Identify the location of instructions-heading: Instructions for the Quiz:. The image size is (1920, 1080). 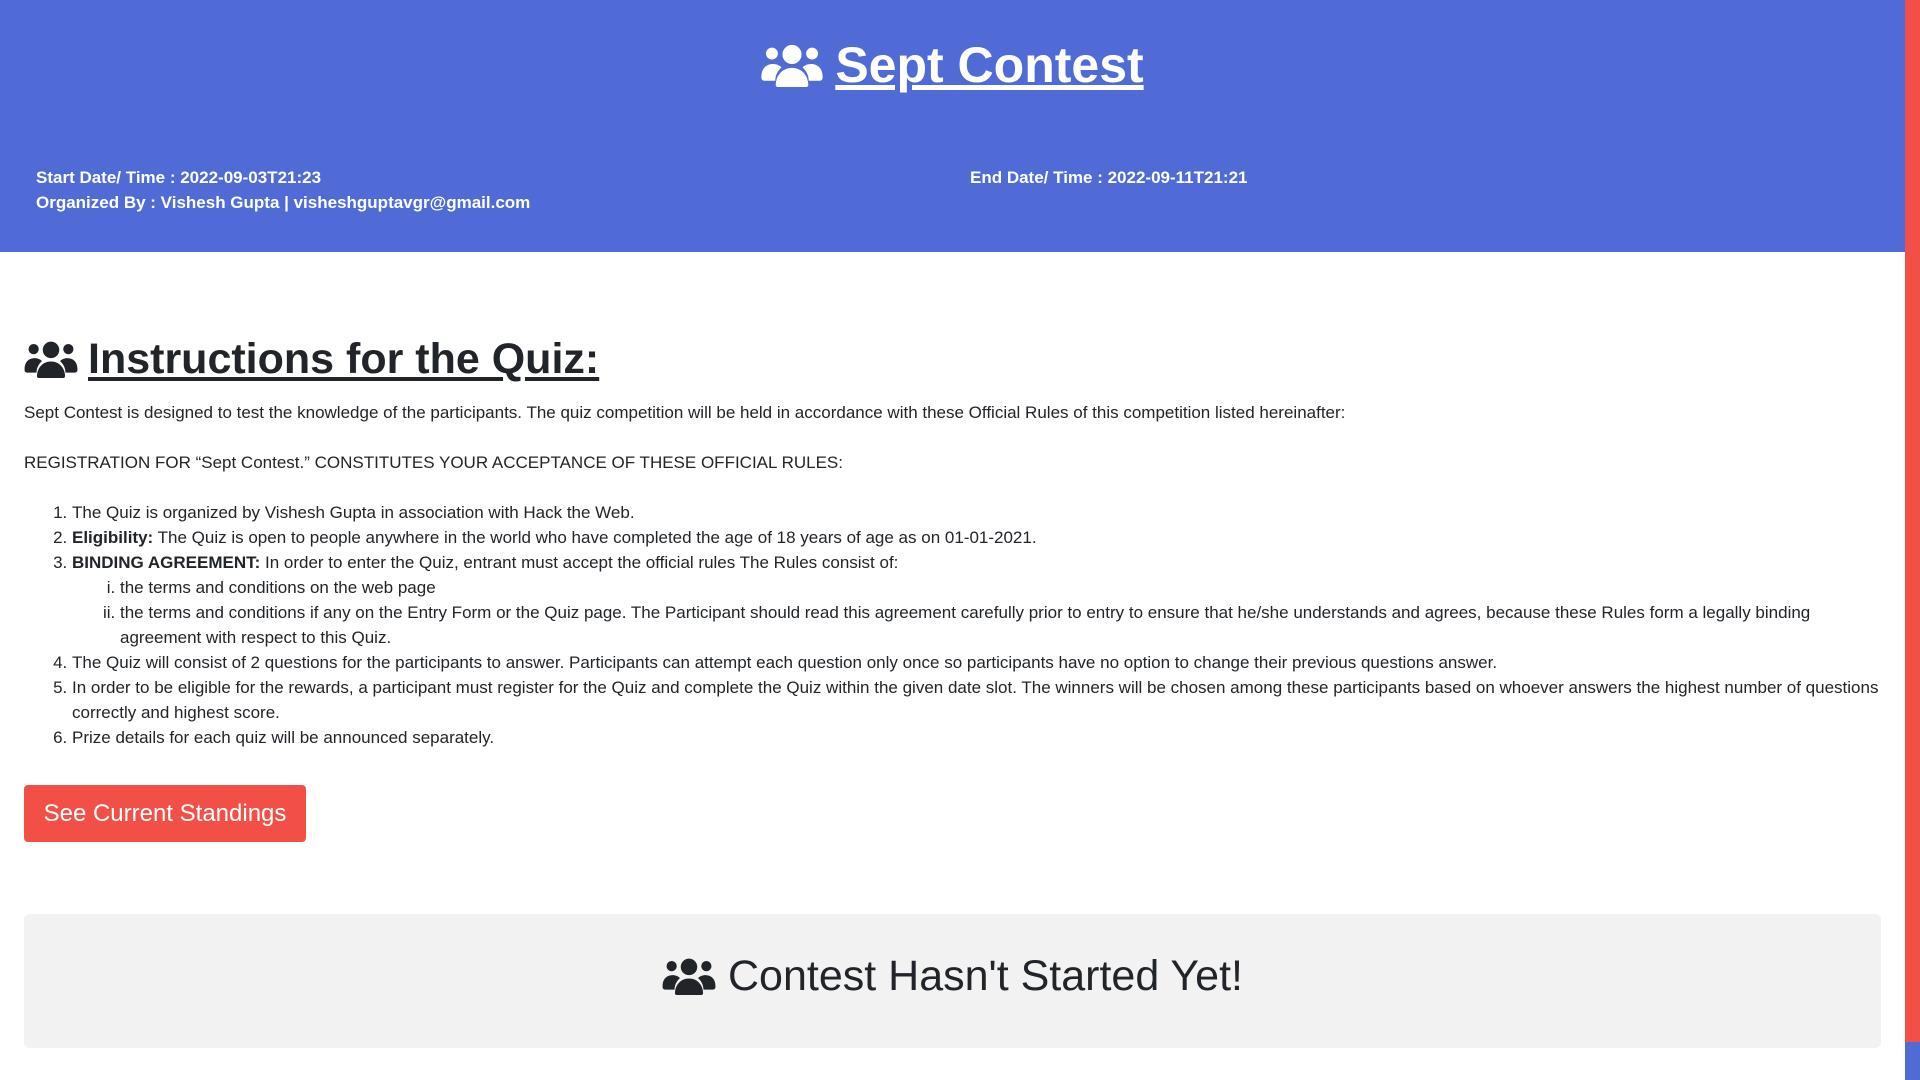
(952, 359).